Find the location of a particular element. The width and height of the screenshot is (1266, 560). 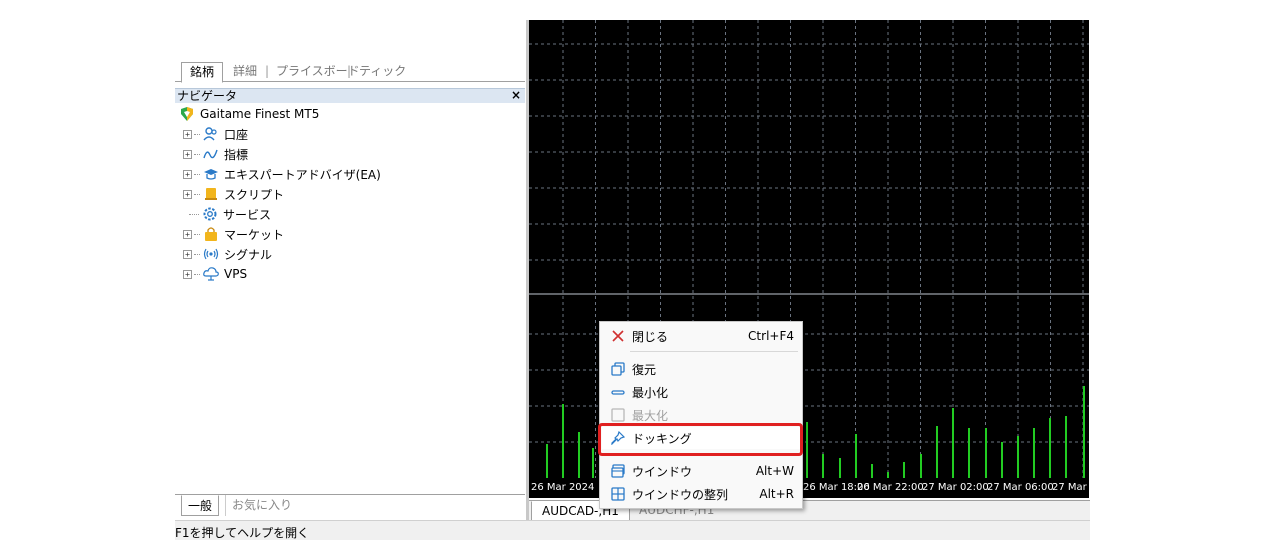

minimize-icon is located at coordinates (618, 392).